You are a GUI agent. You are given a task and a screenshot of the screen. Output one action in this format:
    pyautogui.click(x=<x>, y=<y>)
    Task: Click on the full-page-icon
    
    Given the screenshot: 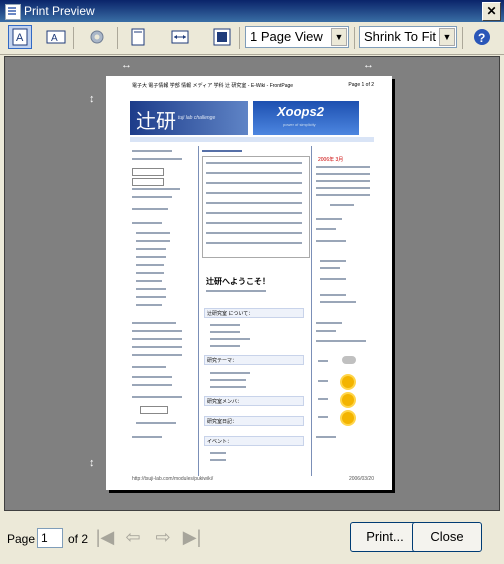 What is the action you would take?
    pyautogui.click(x=138, y=37)
    